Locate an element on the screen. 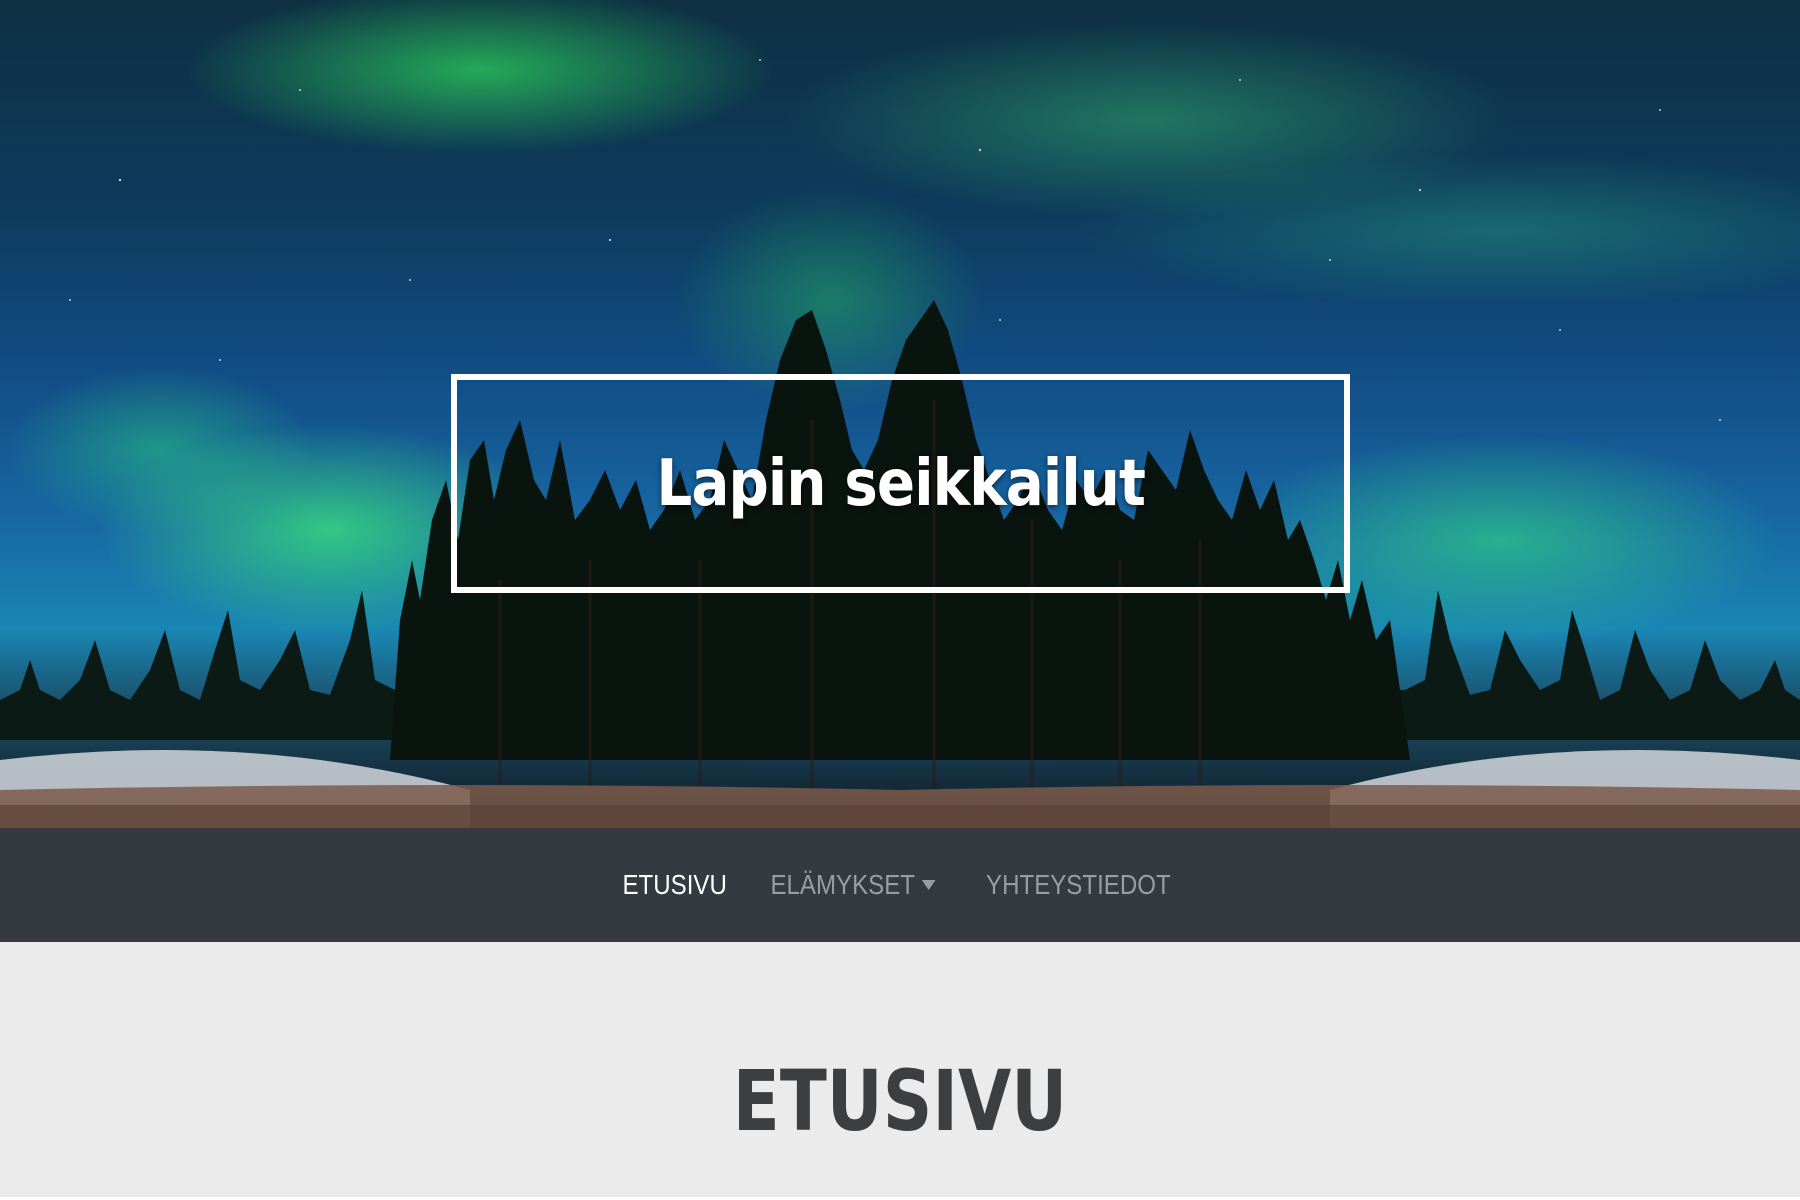 Image resolution: width=1800 pixels, height=1200 pixels. nav-item-label: ETUSIVU is located at coordinates (674, 884).